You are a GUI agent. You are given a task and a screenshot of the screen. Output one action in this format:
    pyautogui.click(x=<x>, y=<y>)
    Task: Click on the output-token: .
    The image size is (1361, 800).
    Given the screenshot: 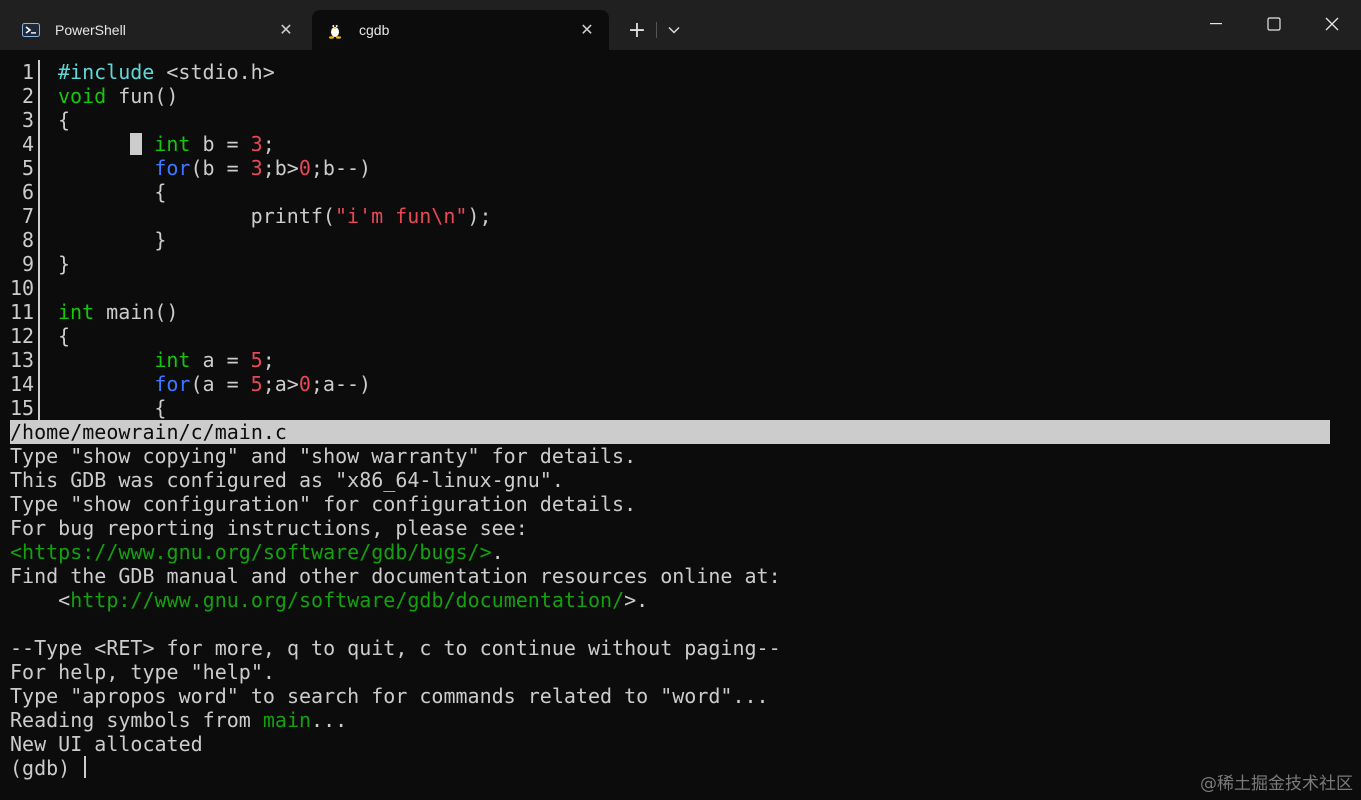 What is the action you would take?
    pyautogui.click(x=497, y=552)
    